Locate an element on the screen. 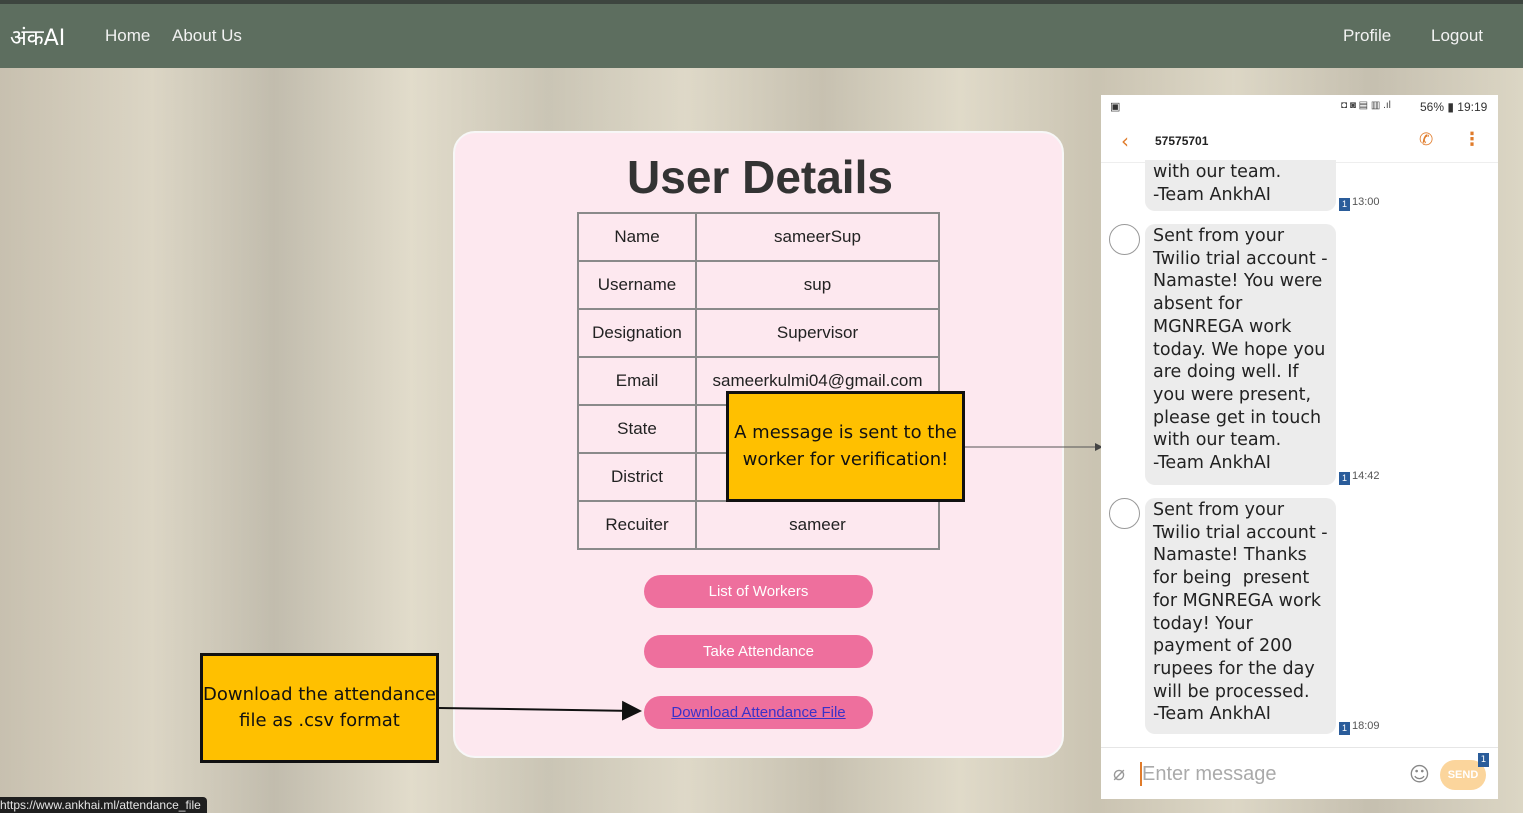 This screenshot has height=813, width=1523. table-row: Username sup is located at coordinates (758, 285).